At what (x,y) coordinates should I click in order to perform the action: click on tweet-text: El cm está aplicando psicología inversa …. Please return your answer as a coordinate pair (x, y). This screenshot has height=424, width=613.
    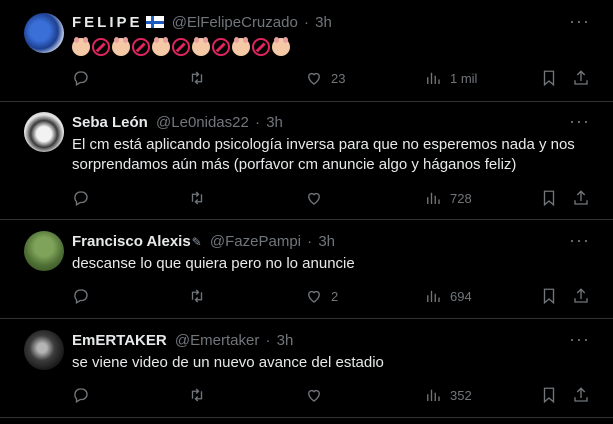
    Looking at the image, I should click on (323, 154).